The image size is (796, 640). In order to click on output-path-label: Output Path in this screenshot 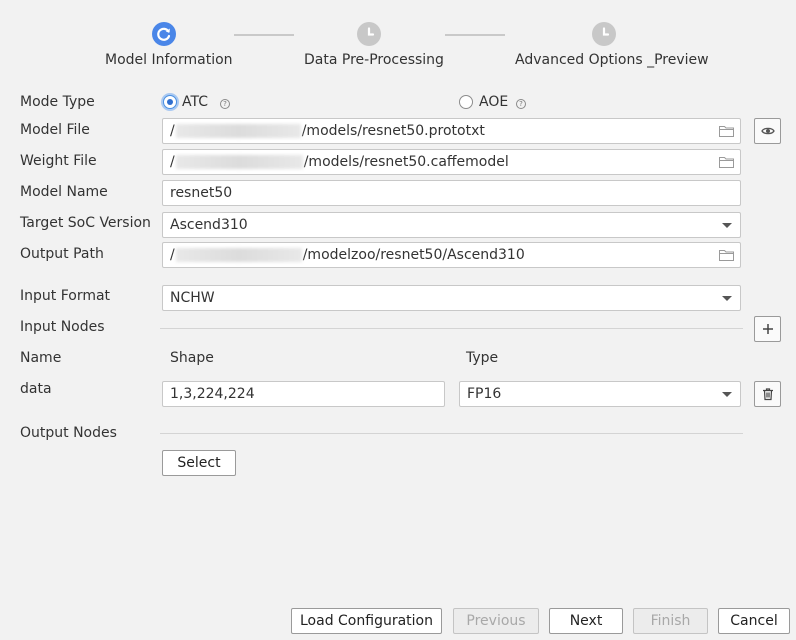, I will do `click(62, 254)`.